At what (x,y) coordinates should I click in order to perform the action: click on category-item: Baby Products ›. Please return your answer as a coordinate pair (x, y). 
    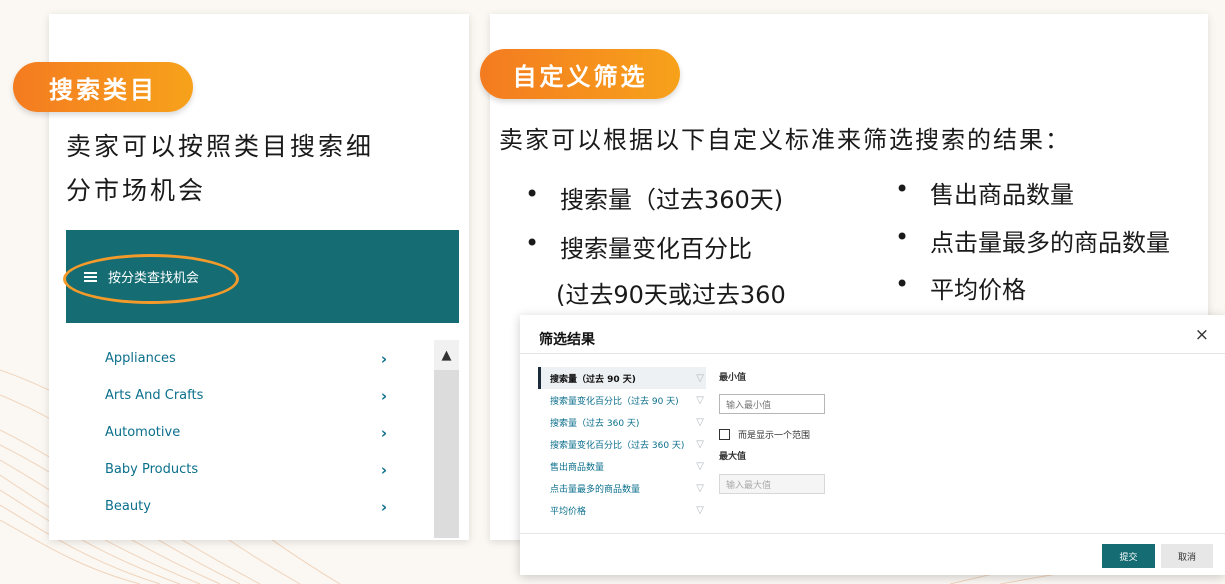
    Looking at the image, I should click on (250, 469).